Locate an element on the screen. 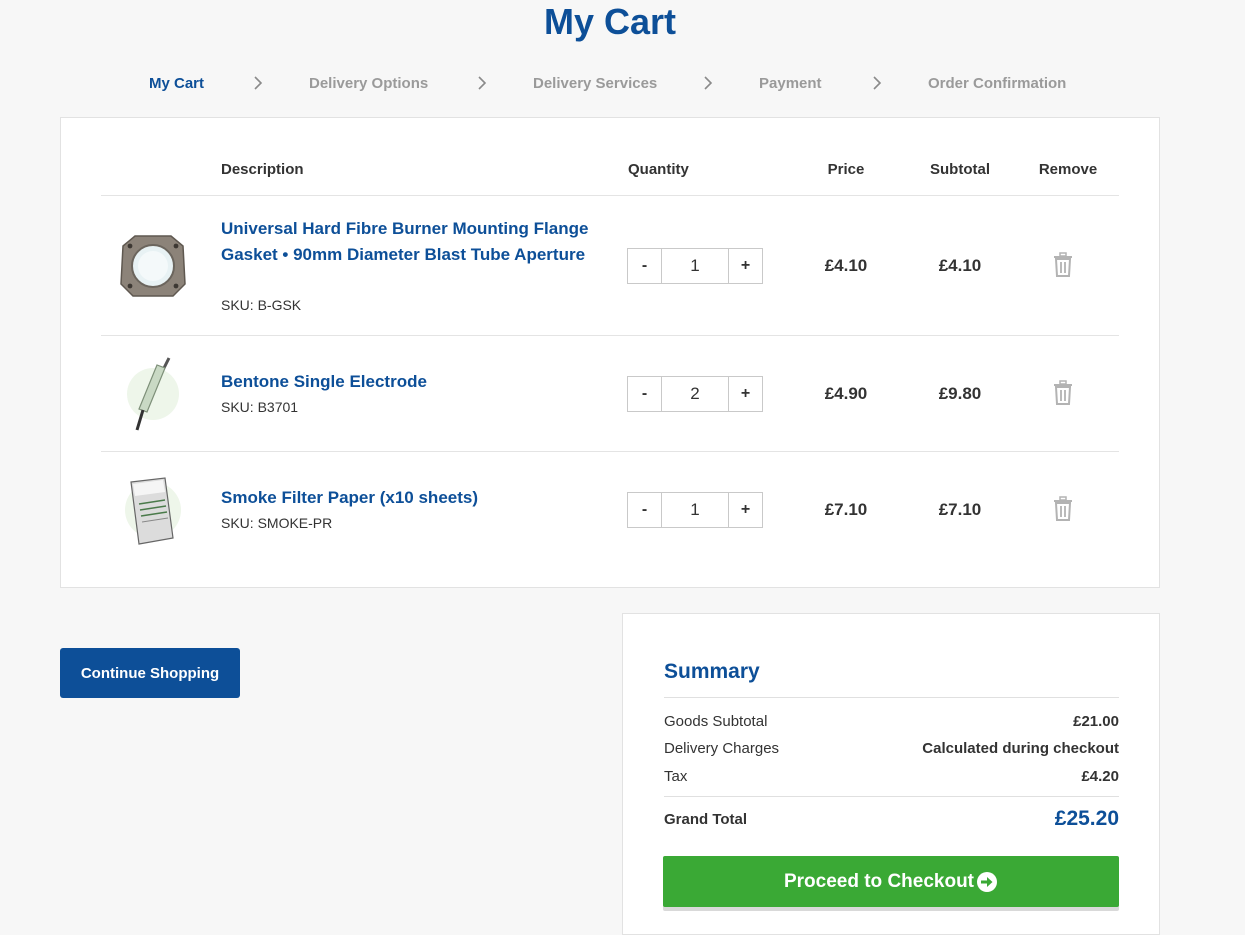 Image resolution: width=1245 pixels, height=935 pixels. item-subtotal: £7.10 is located at coordinates (960, 509).